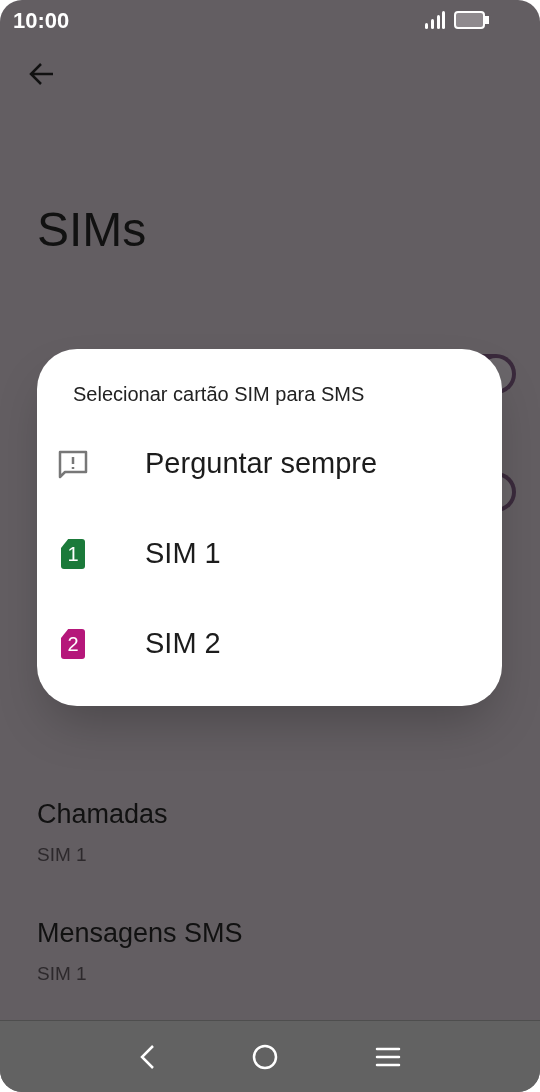 The width and height of the screenshot is (540, 1092). I want to click on dialog-title: Selecionar cartão SIM para SMS, so click(219, 394).